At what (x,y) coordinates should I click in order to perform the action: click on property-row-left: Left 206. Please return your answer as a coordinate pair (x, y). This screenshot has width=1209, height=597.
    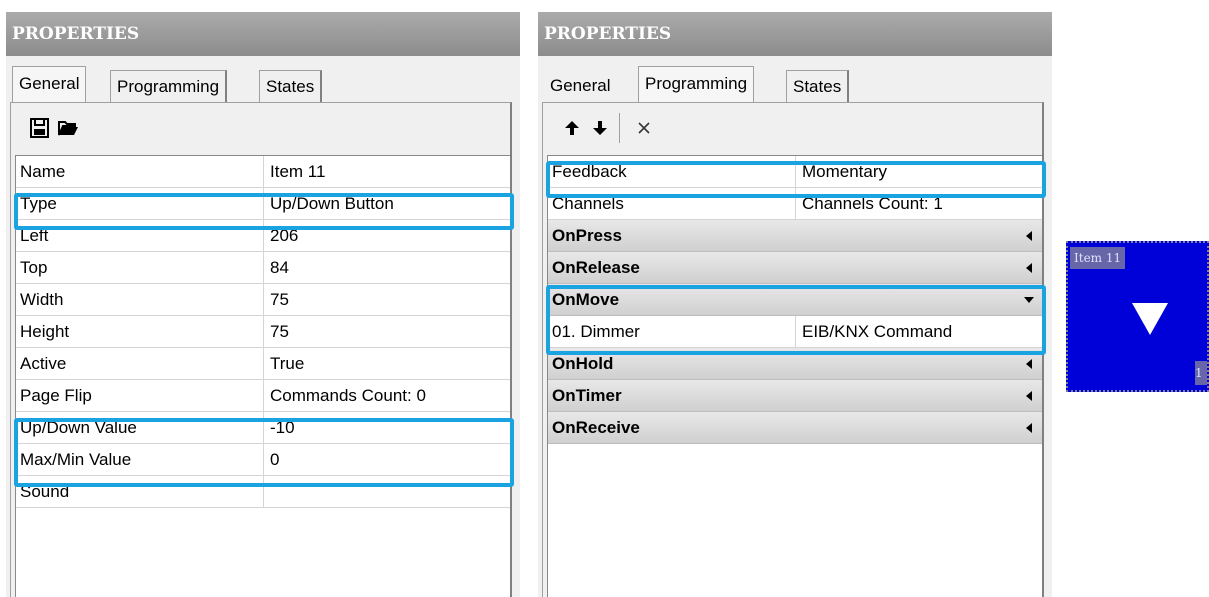
    Looking at the image, I should click on (263, 236).